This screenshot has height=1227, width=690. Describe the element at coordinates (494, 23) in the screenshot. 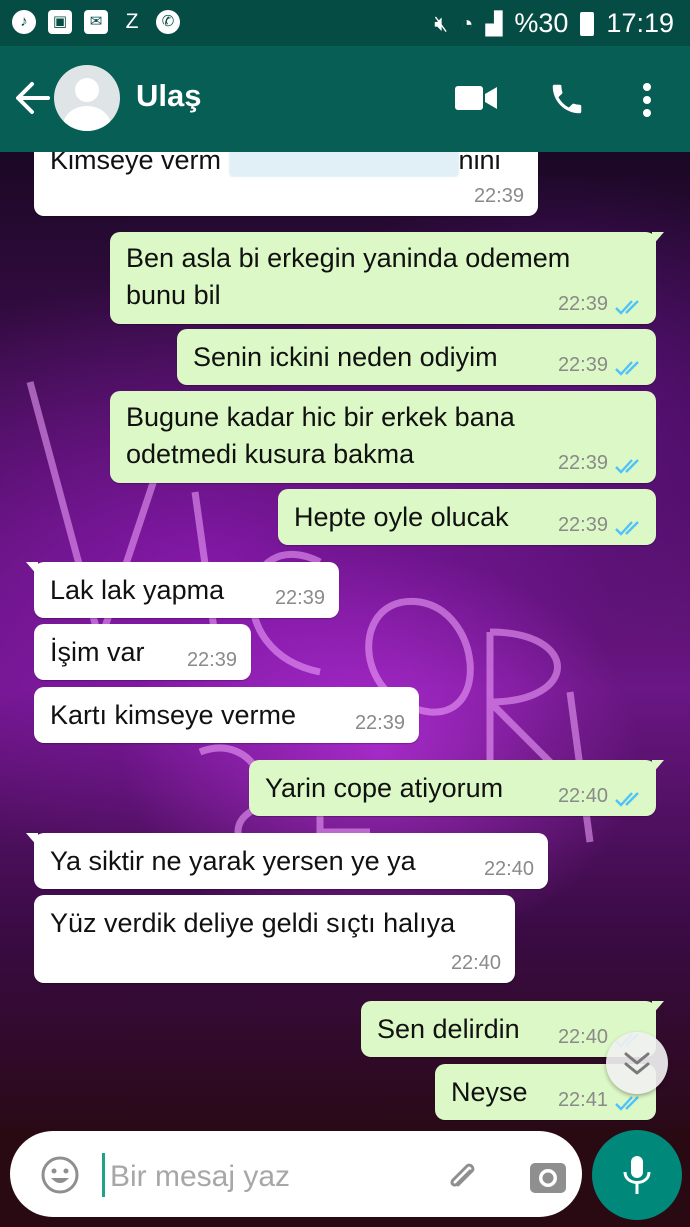

I see `signal-icon: ▟` at that location.